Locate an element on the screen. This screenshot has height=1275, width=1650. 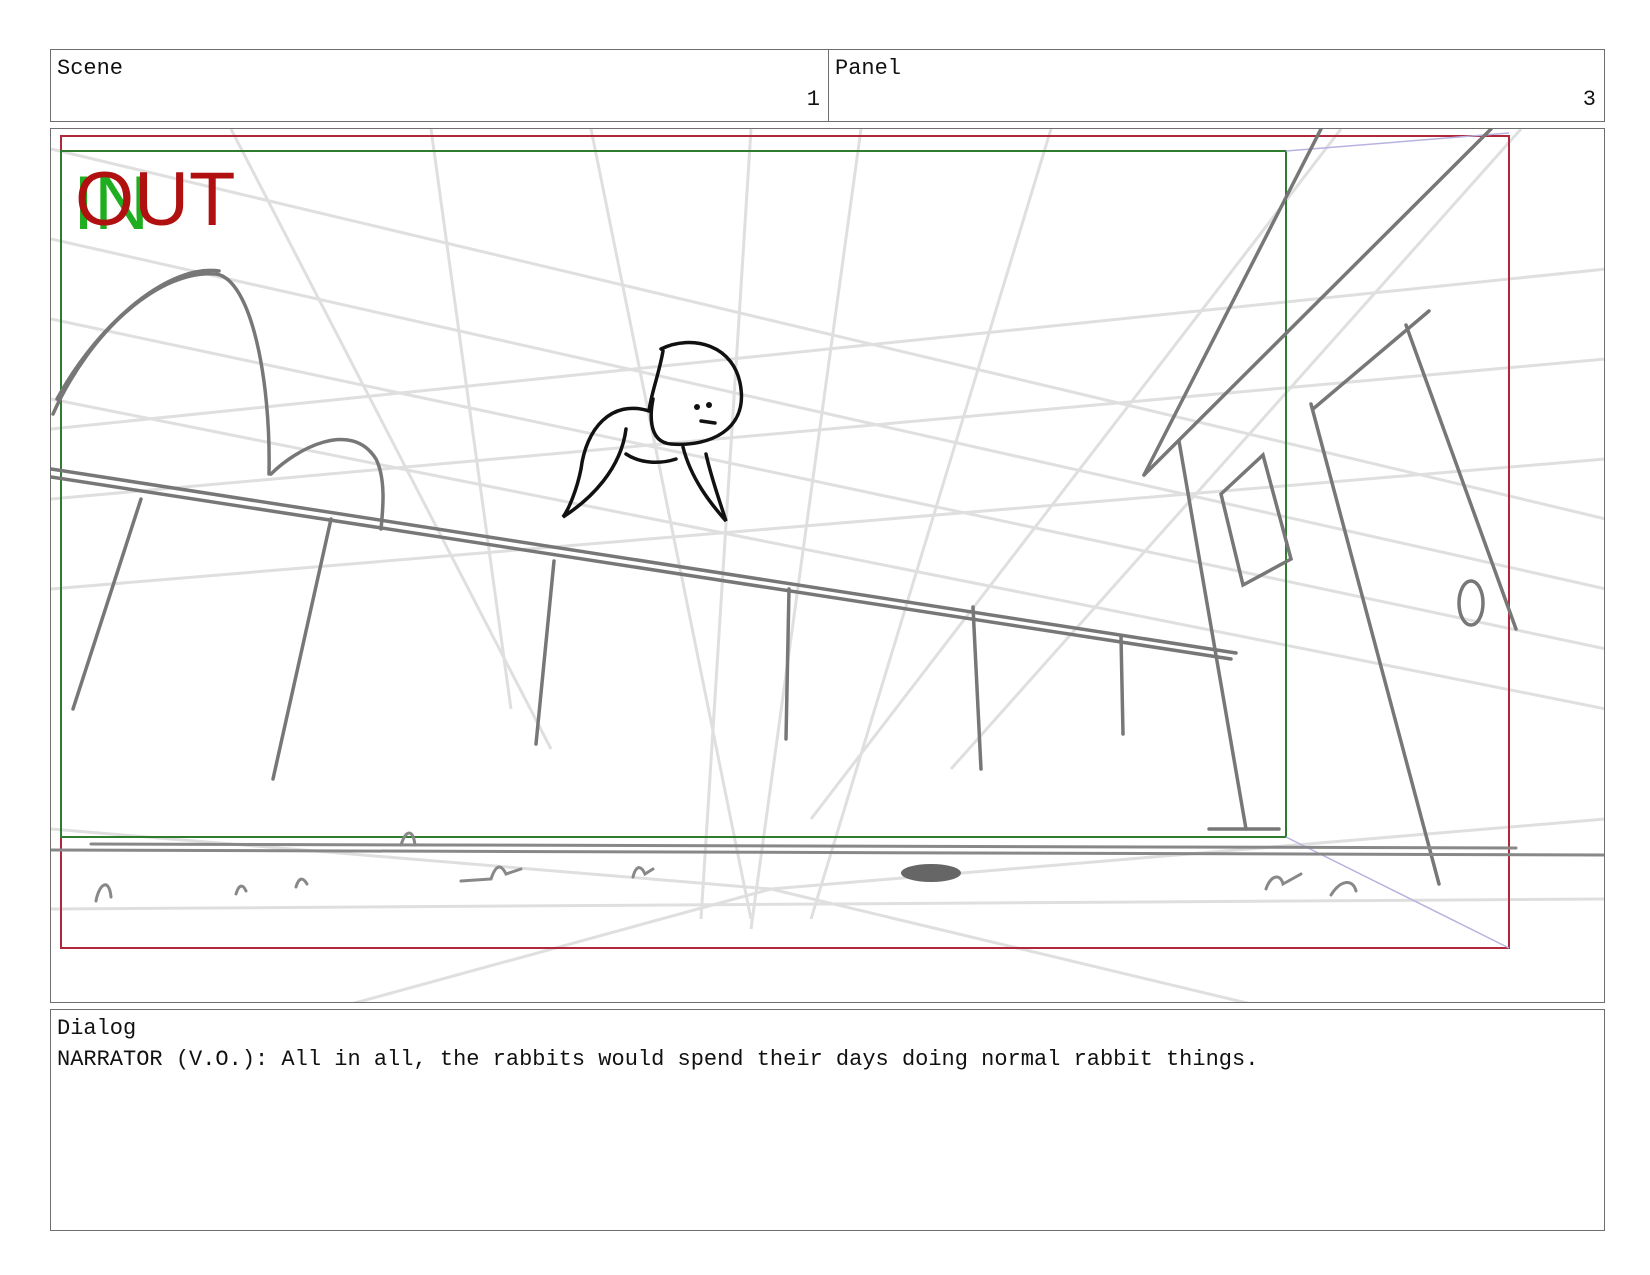
storyboard-header: Scene 1 Panel 3 is located at coordinates (827, 85).